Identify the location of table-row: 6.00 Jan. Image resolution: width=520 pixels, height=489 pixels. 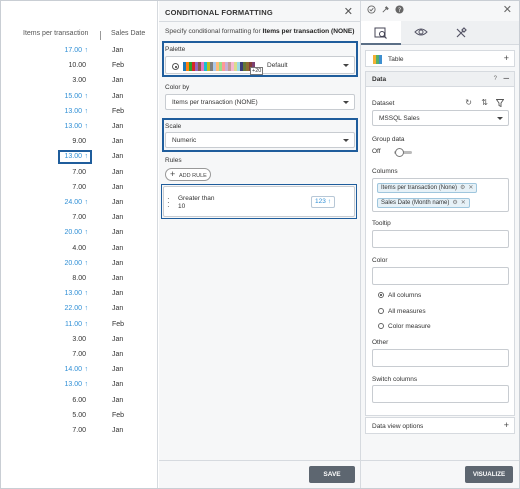
(79, 400).